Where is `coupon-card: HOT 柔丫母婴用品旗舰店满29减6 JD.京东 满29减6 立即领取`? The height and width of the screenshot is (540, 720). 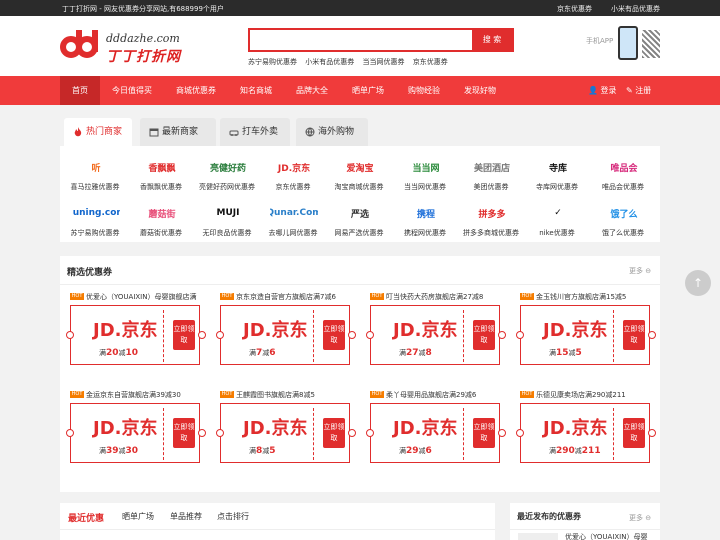 coupon-card: HOT 柔丫母婴用品旗舰店满29减6 JD.京东 满29减6 立即领取 is located at coordinates (436, 434).